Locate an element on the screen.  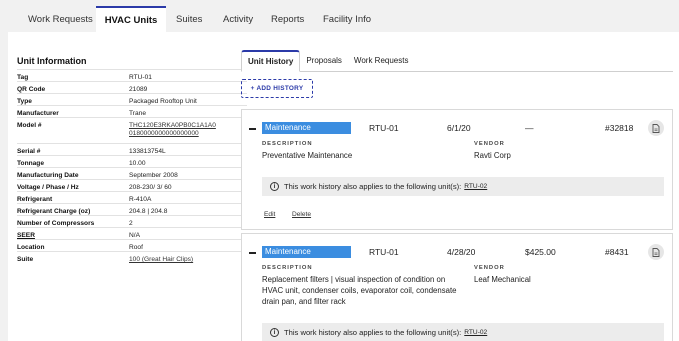
tab-reports: Reports is located at coordinates (287, 19).